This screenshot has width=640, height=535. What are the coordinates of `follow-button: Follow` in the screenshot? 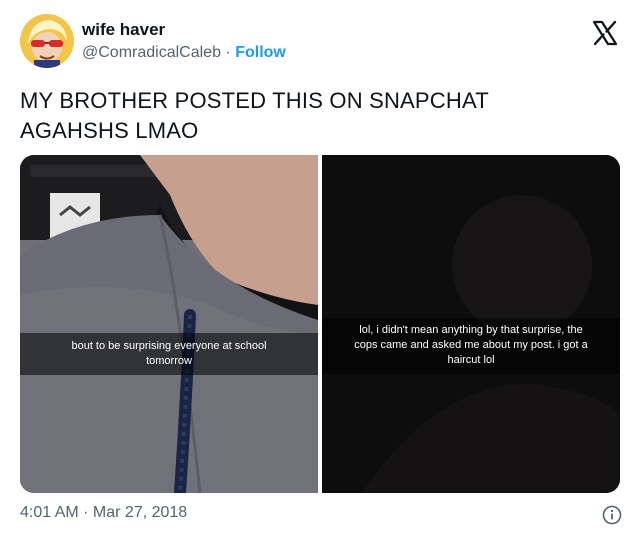 It's located at (260, 52).